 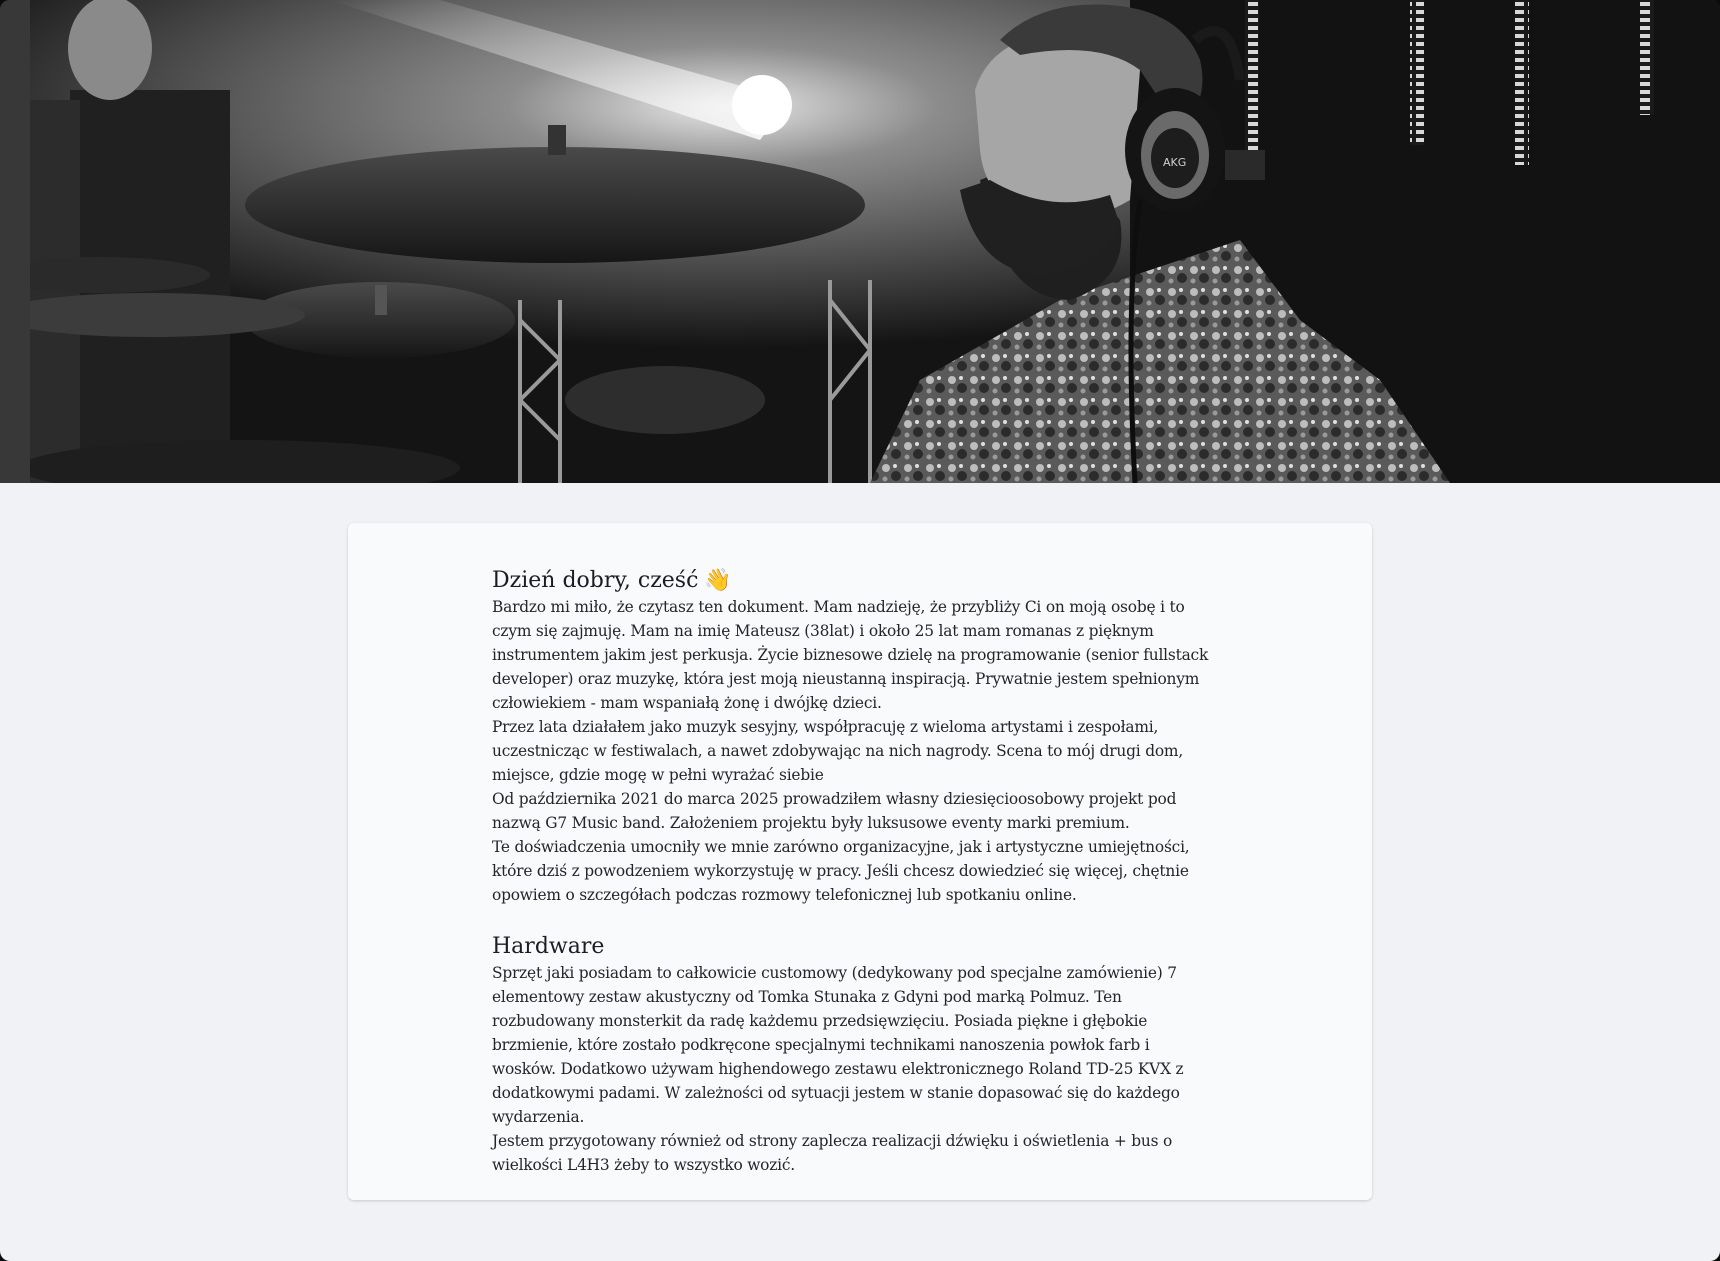 What do you see at coordinates (852, 947) in the screenshot?
I see `hardware-heading: Hardware` at bounding box center [852, 947].